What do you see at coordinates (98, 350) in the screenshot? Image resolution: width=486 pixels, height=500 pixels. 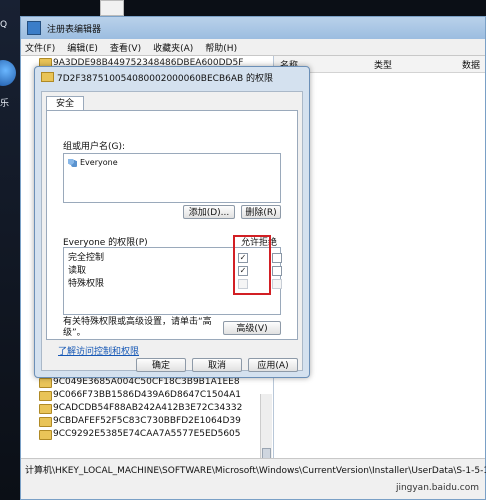 I see `access-control-link: 了解访问控制和权限` at bounding box center [98, 350].